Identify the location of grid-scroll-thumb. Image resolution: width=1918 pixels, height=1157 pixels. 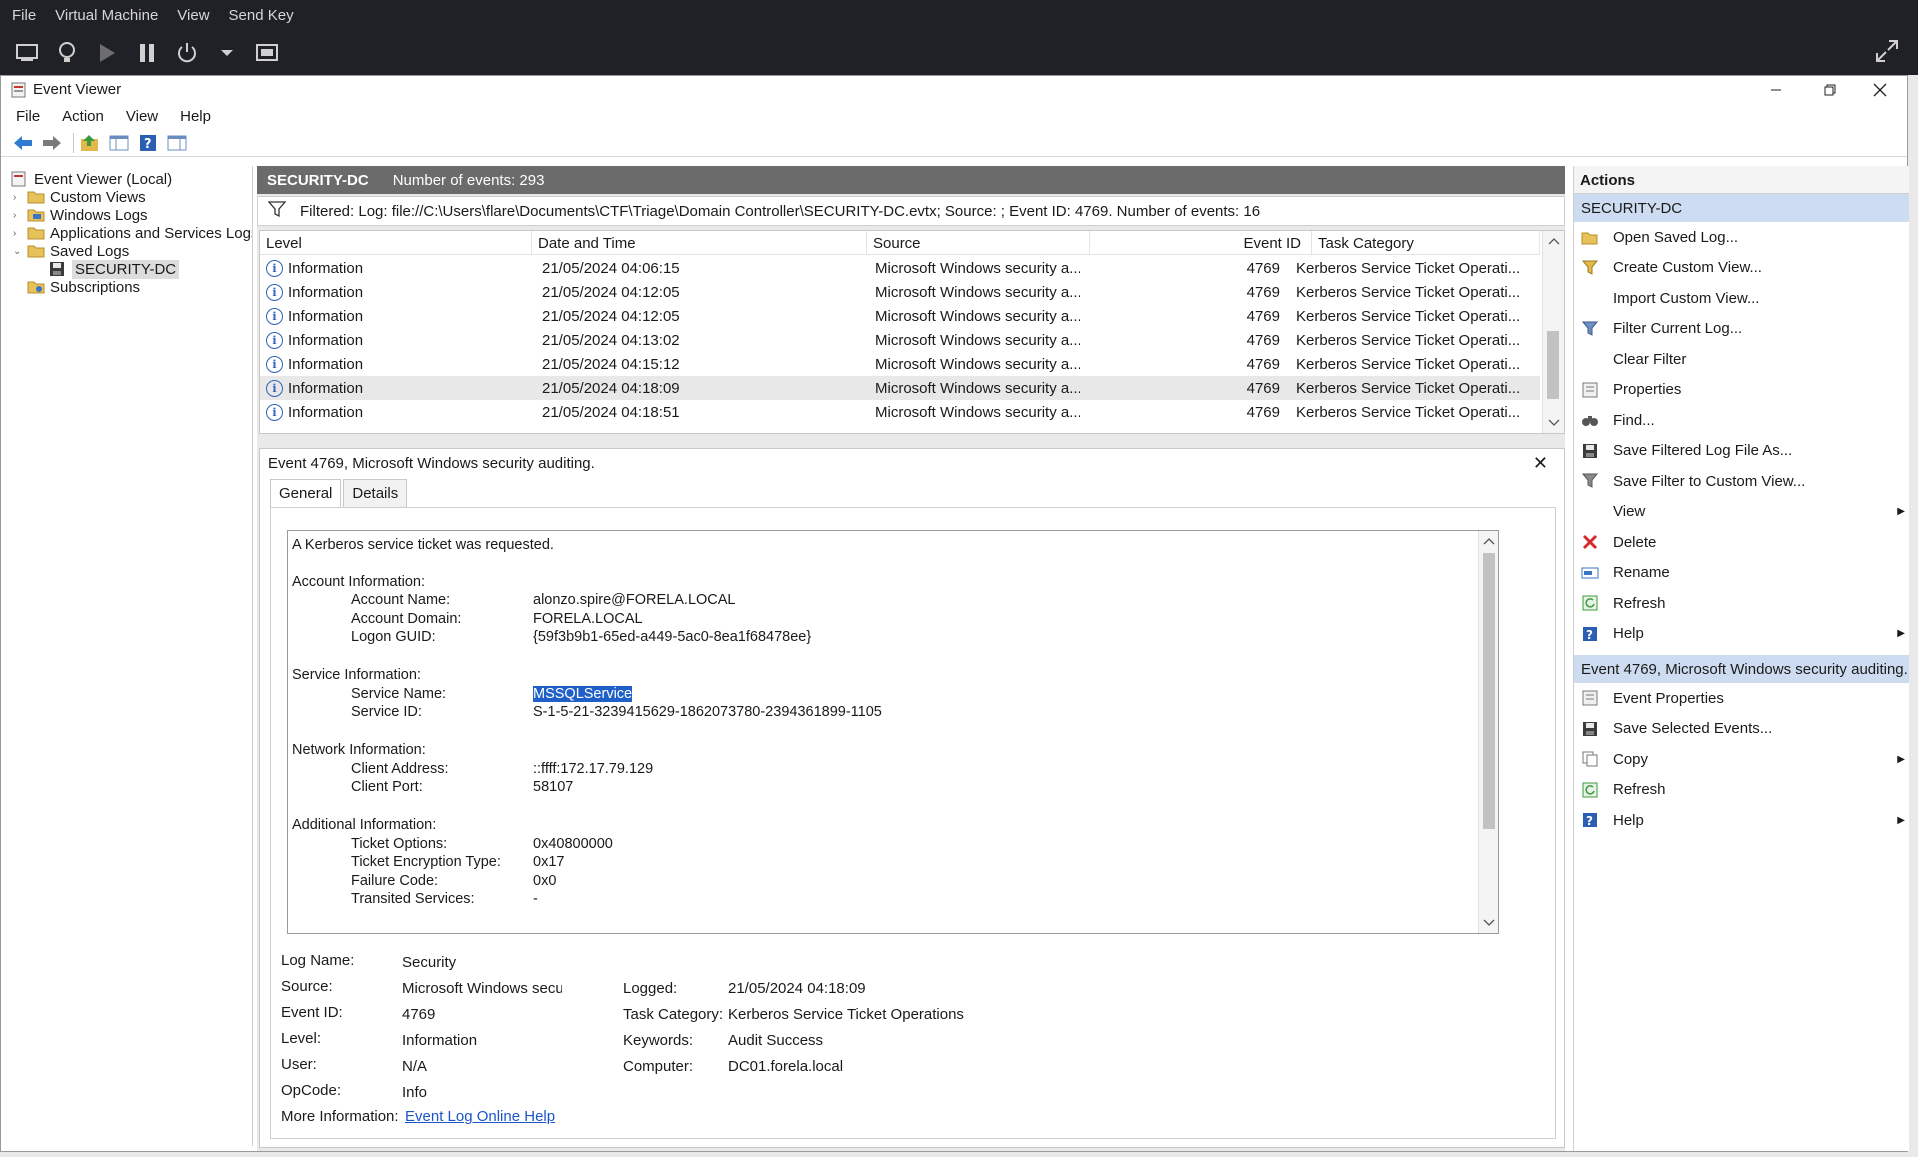
(1553, 365).